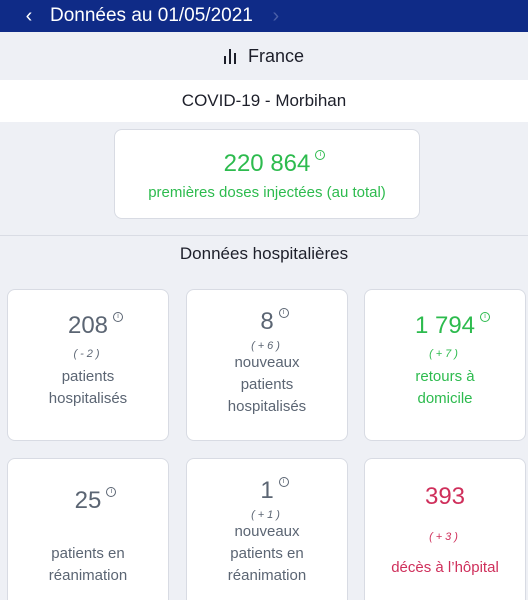  What do you see at coordinates (88, 529) in the screenshot?
I see `stat-card-intensive-care: 25 i patients en réanimation` at bounding box center [88, 529].